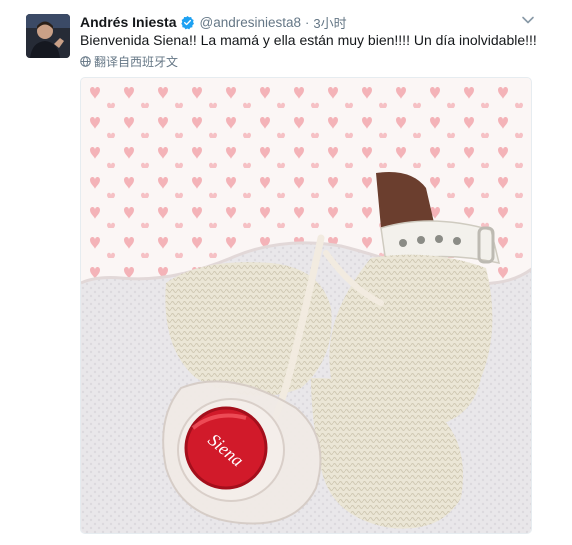 The height and width of the screenshot is (545, 572). I want to click on translate-label: 翻译自西班牙文, so click(136, 62).